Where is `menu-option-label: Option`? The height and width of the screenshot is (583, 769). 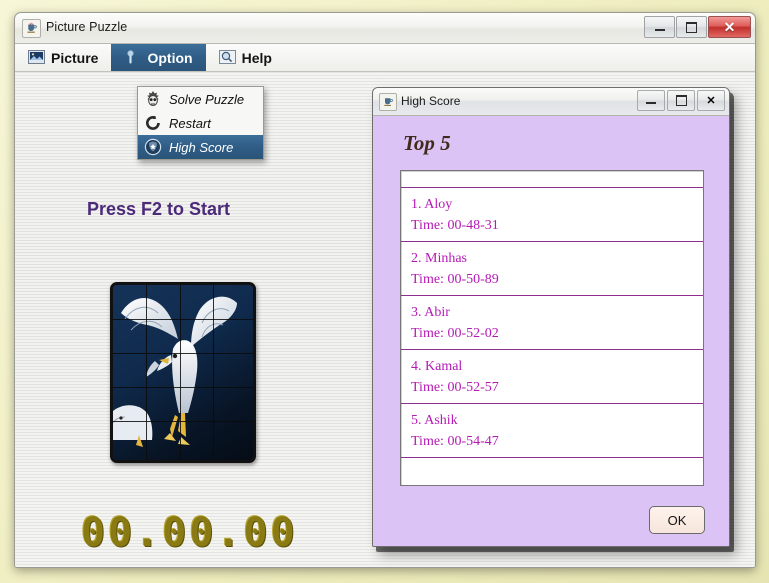 menu-option-label: Option is located at coordinates (170, 57).